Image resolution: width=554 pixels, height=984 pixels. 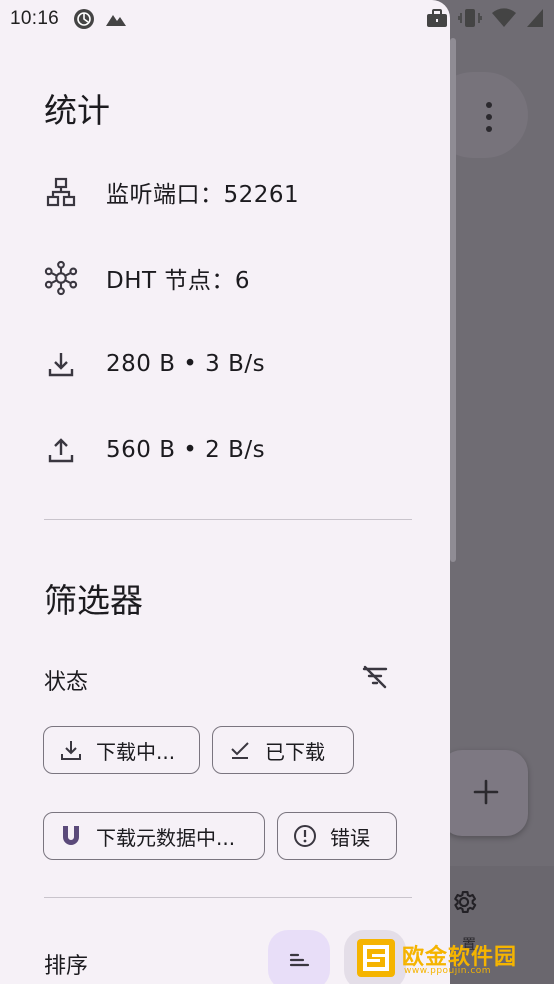 What do you see at coordinates (299, 960) in the screenshot?
I see `sort-icon` at bounding box center [299, 960].